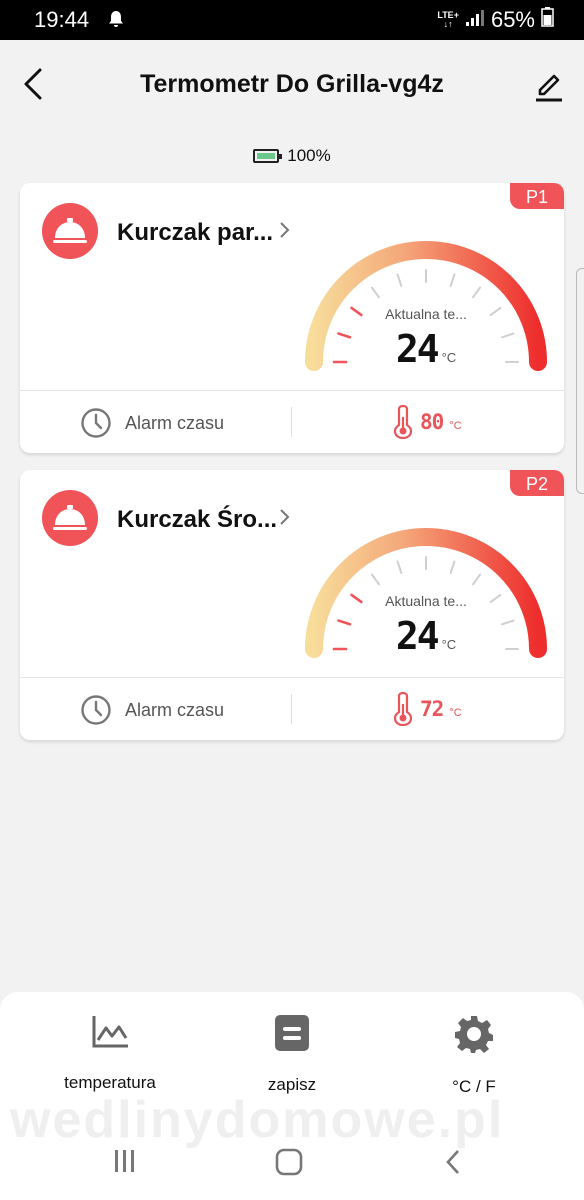  What do you see at coordinates (512, 19) in the screenshot?
I see `phone-battery-percent: 65%` at bounding box center [512, 19].